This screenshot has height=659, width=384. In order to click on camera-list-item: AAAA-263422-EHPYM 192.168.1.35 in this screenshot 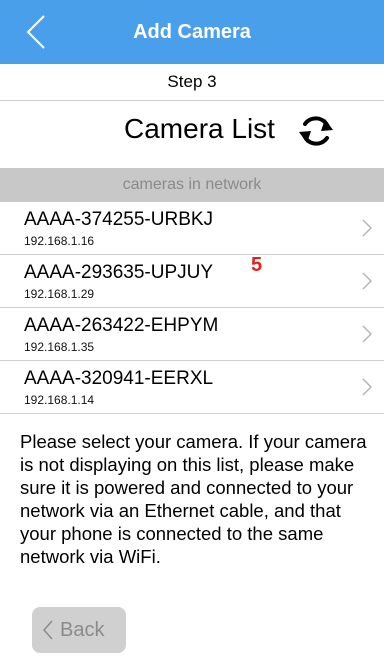, I will do `click(192, 334)`.